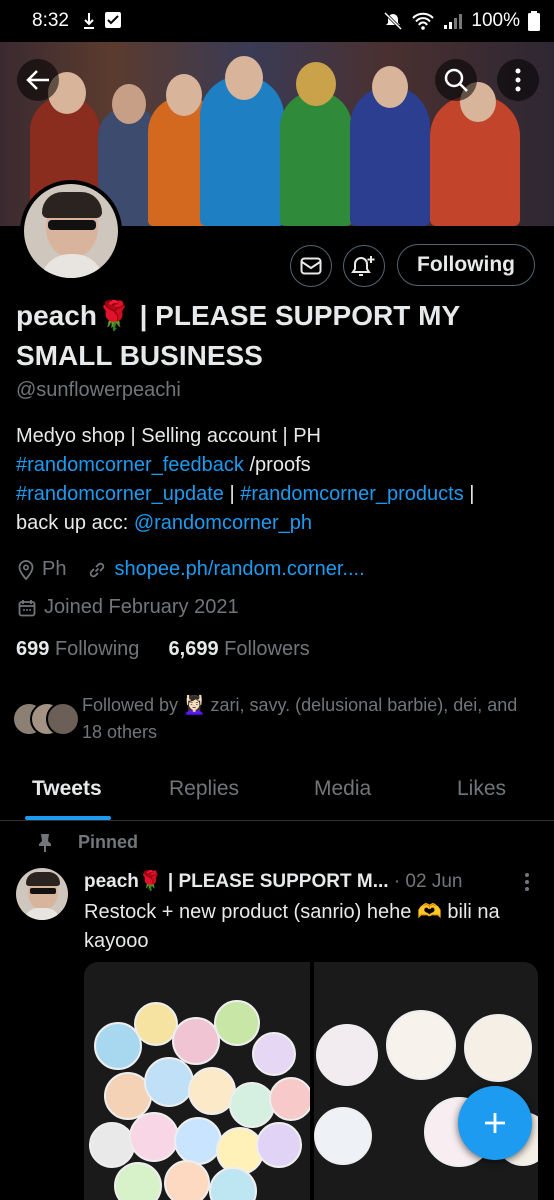 Image resolution: width=554 pixels, height=1200 pixels. What do you see at coordinates (423, 21) in the screenshot?
I see `wifi-icon` at bounding box center [423, 21].